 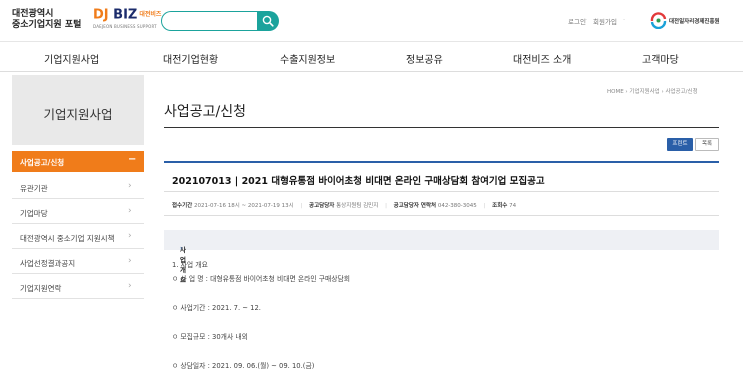 I want to click on sidebar-item-policies: 대전광역시 중소기업 지원시책 ›, so click(x=78, y=237).